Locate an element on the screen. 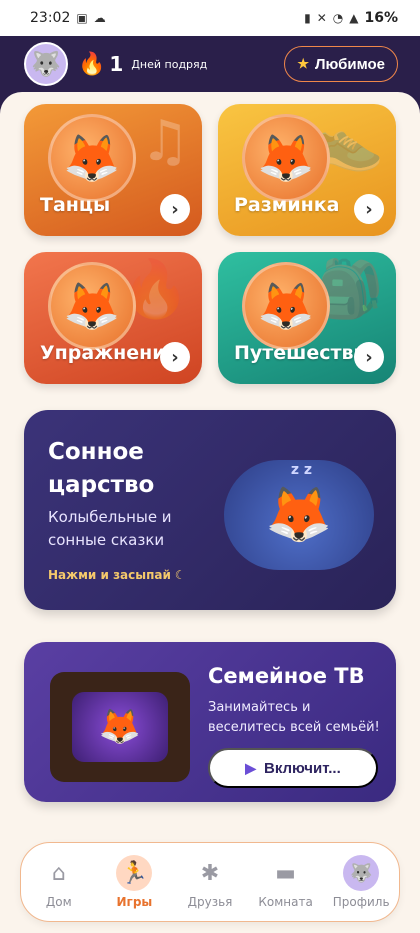 The height and width of the screenshot is (933, 420). top-header: 🐺 🔥 1 Дней подряд ★ Любимое is located at coordinates (210, 64).